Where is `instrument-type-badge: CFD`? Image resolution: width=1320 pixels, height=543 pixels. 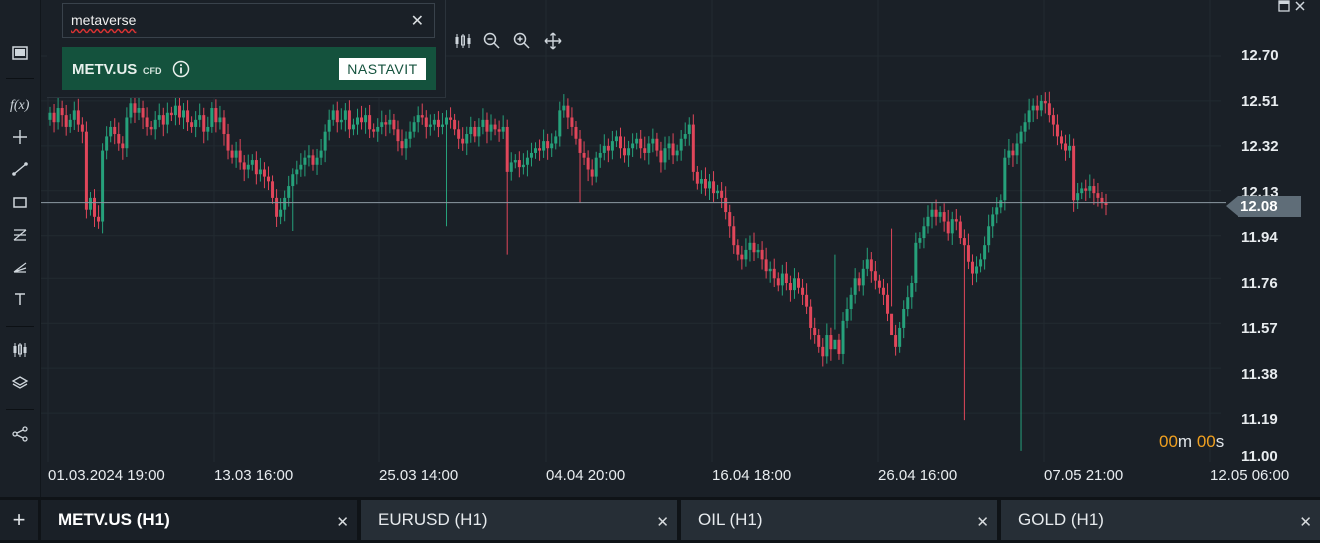
instrument-type-badge: CFD is located at coordinates (152, 71).